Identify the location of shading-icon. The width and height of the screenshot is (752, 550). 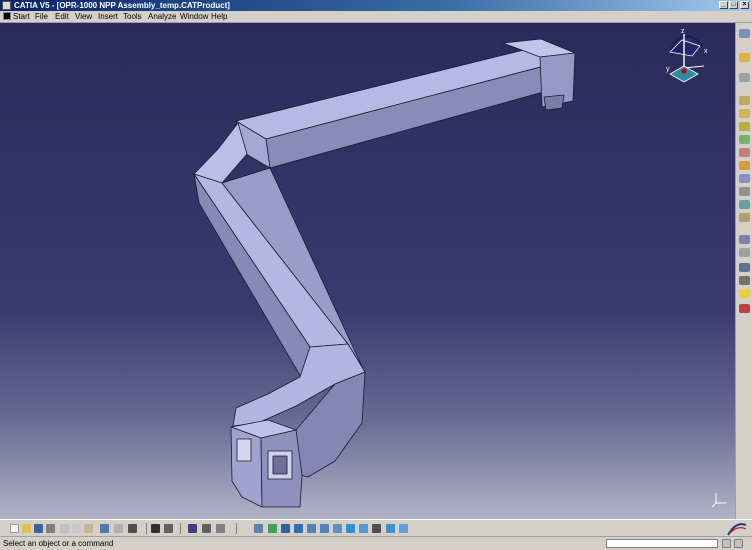
(376, 528).